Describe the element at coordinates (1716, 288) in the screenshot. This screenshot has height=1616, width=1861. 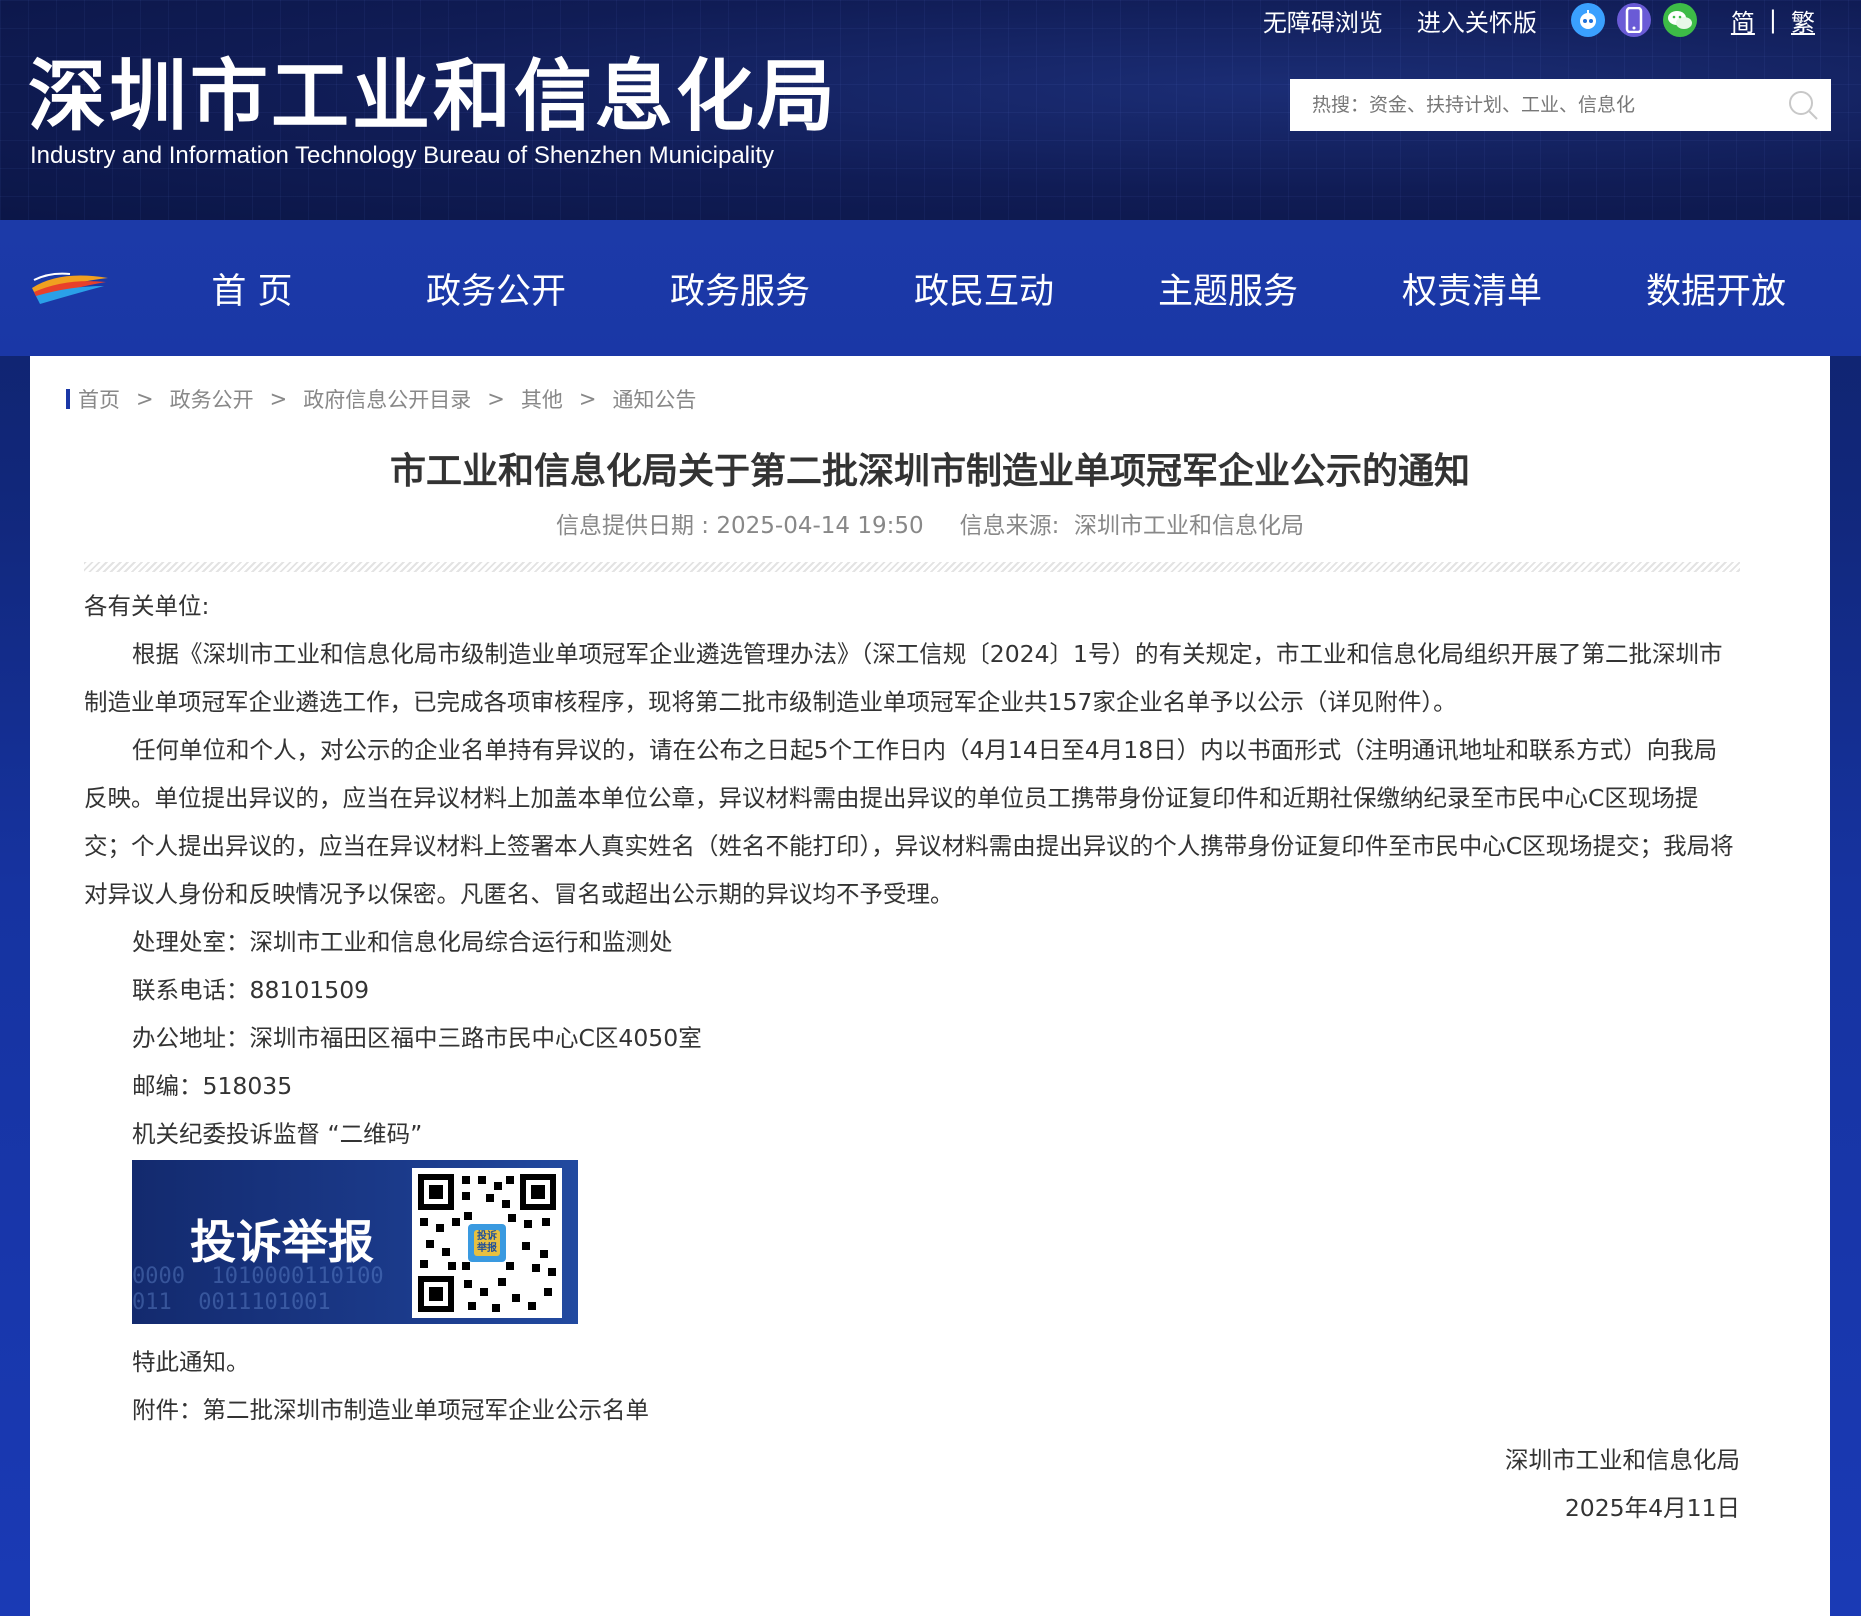
I see `nav-item-open-data: 数据开放` at that location.